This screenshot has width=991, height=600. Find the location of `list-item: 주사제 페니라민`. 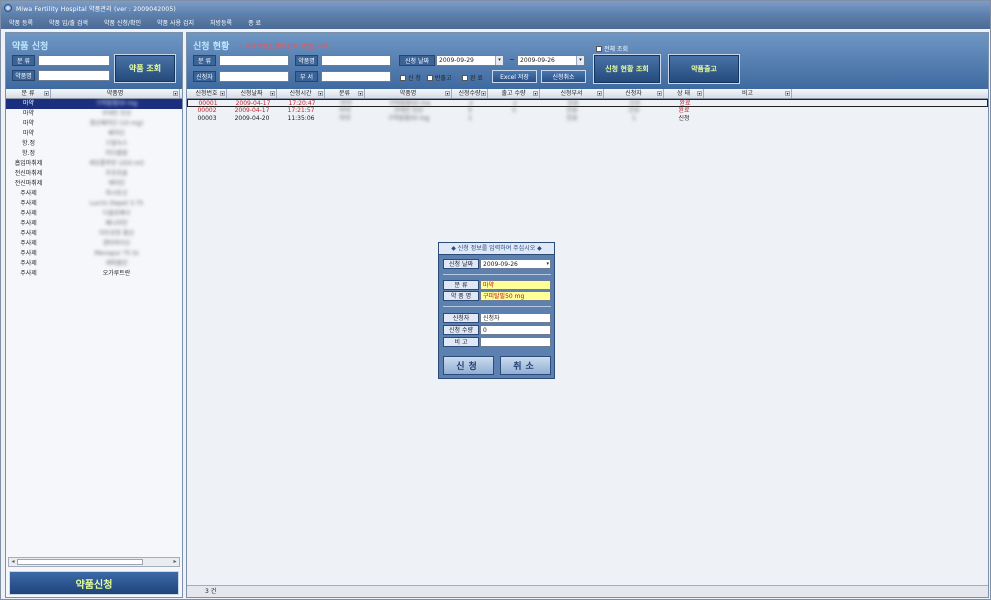

list-item: 주사제 페니라민 is located at coordinates (94, 224).